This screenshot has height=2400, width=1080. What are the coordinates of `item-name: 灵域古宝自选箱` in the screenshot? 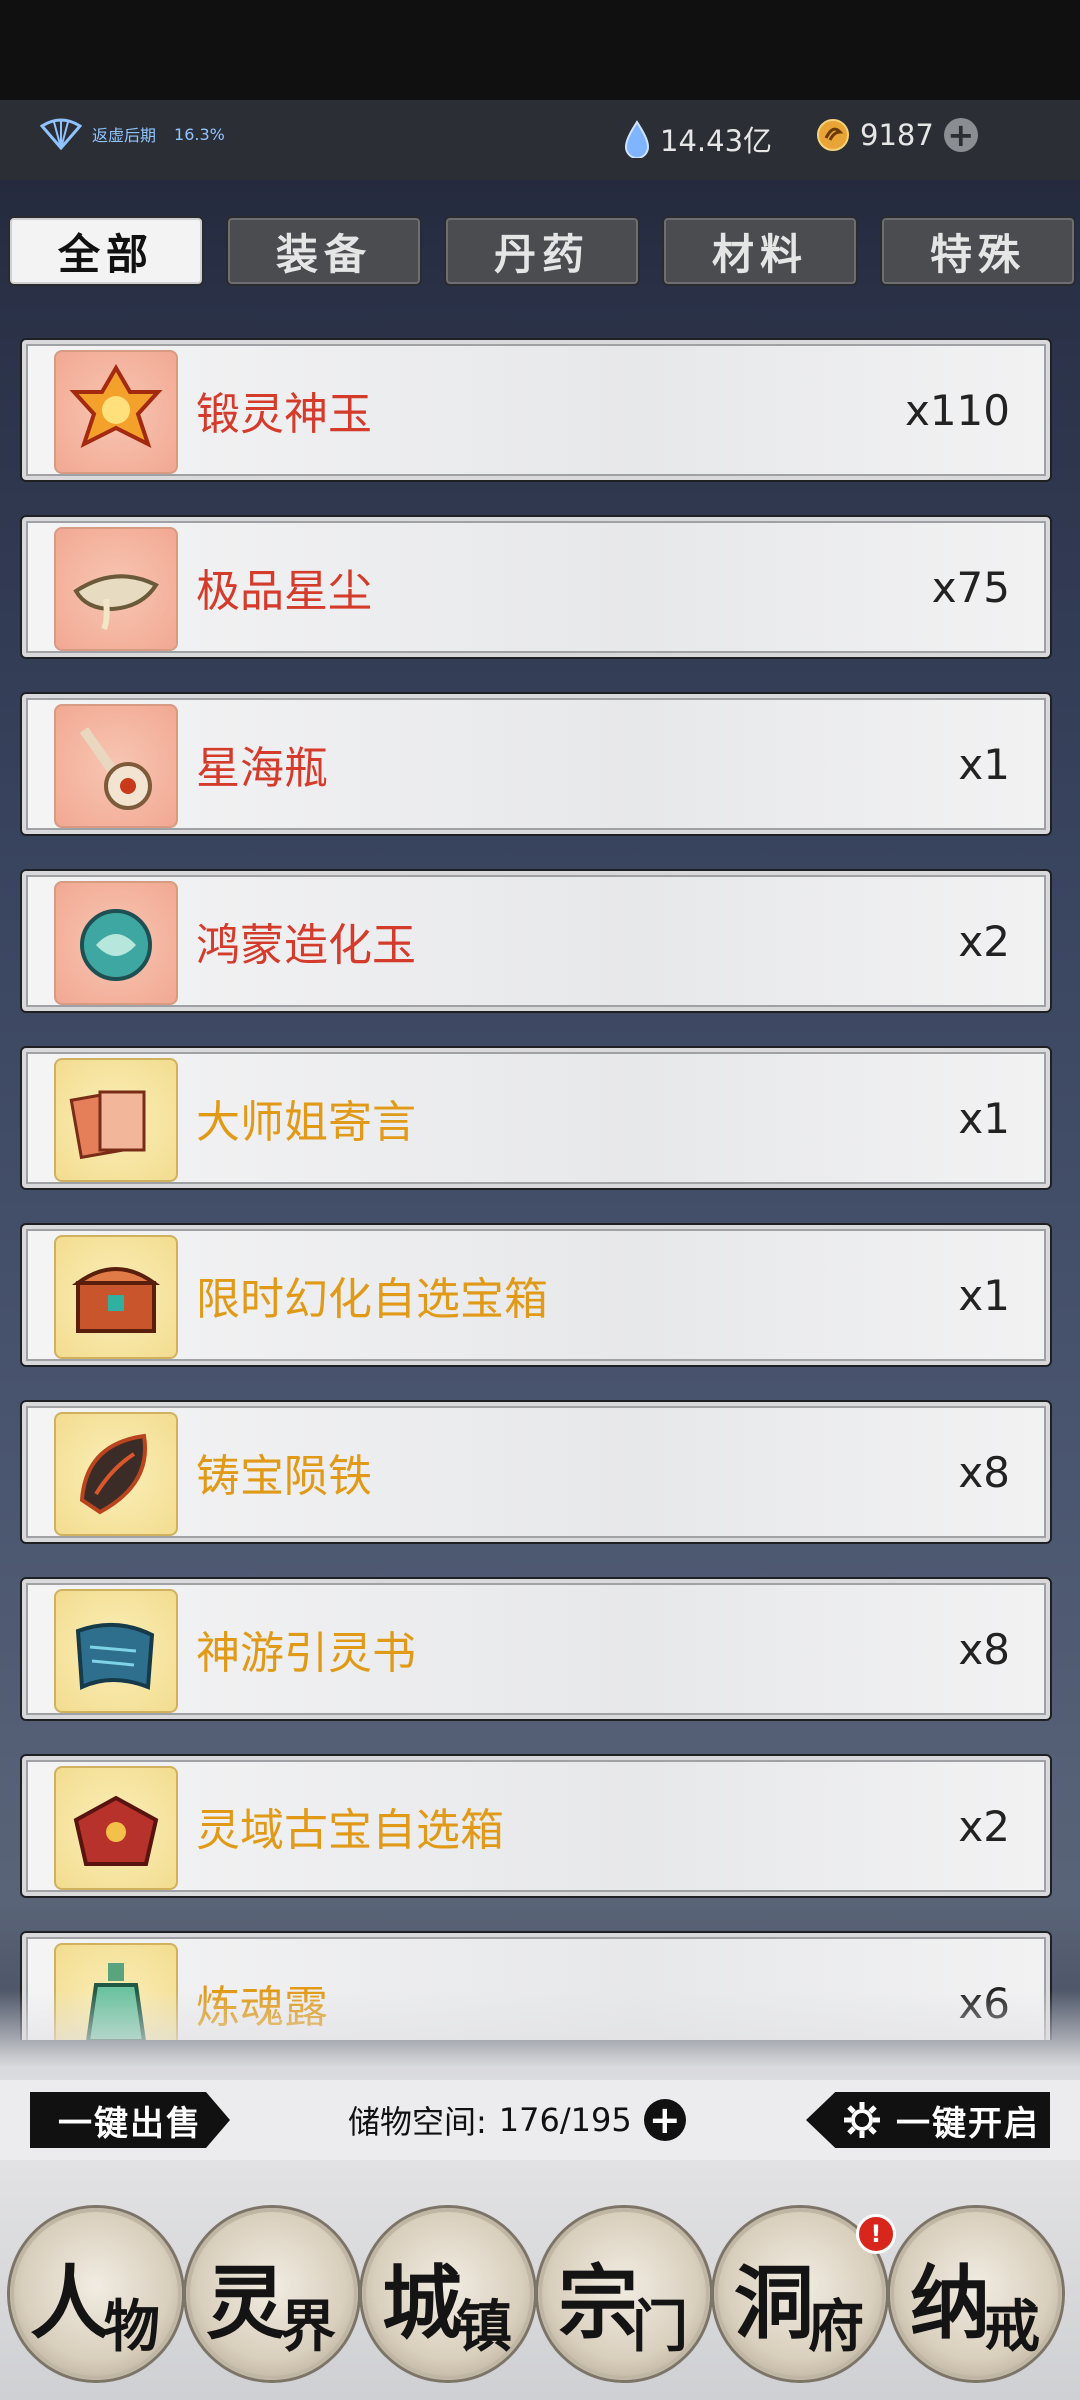 It's located at (350, 1830).